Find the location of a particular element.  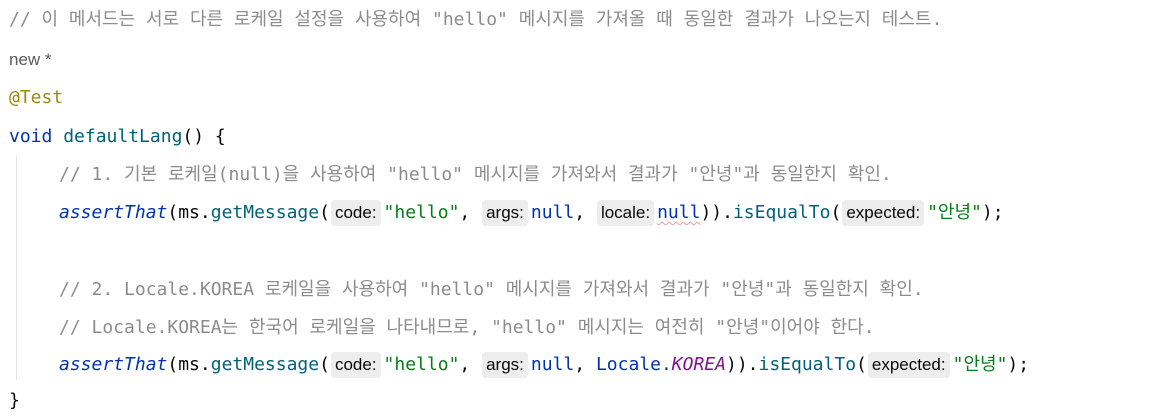

code-line-blank is located at coordinates (4, 251).